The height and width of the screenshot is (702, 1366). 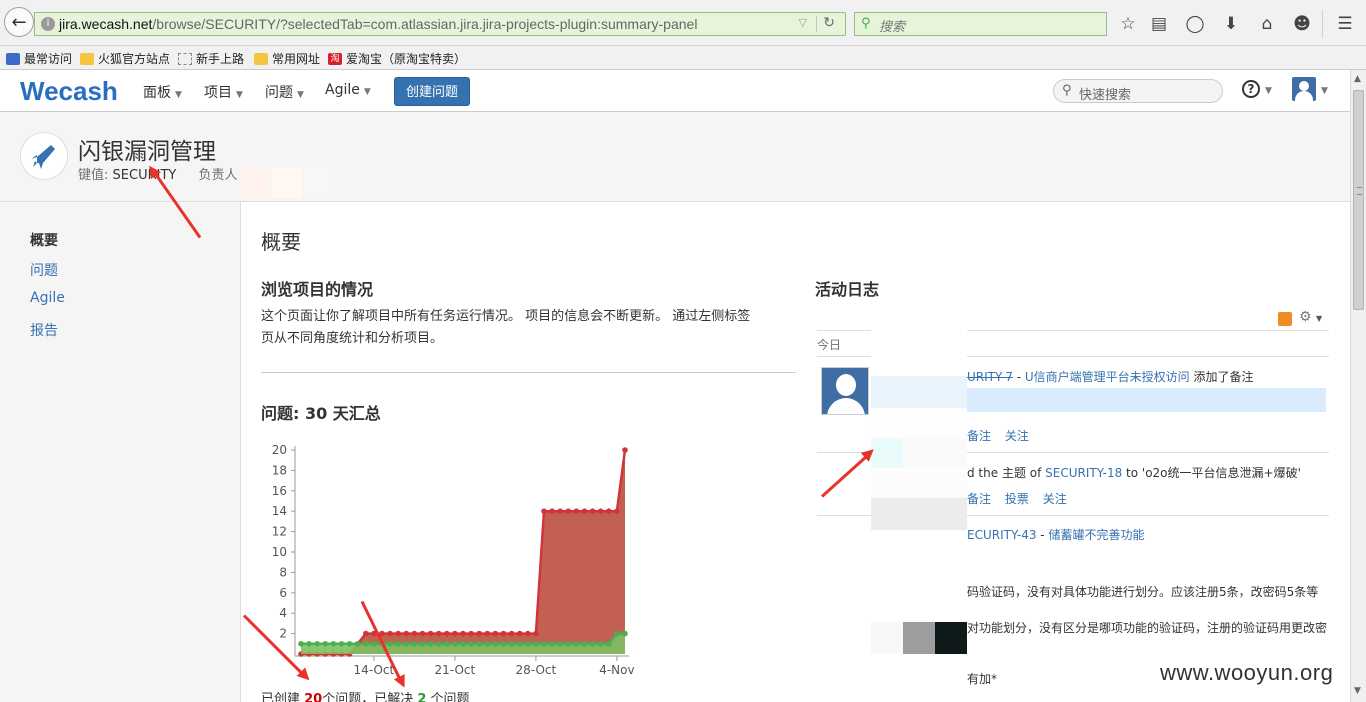 I want to click on issue-link: SECURITY-18, so click(x=1083, y=473).